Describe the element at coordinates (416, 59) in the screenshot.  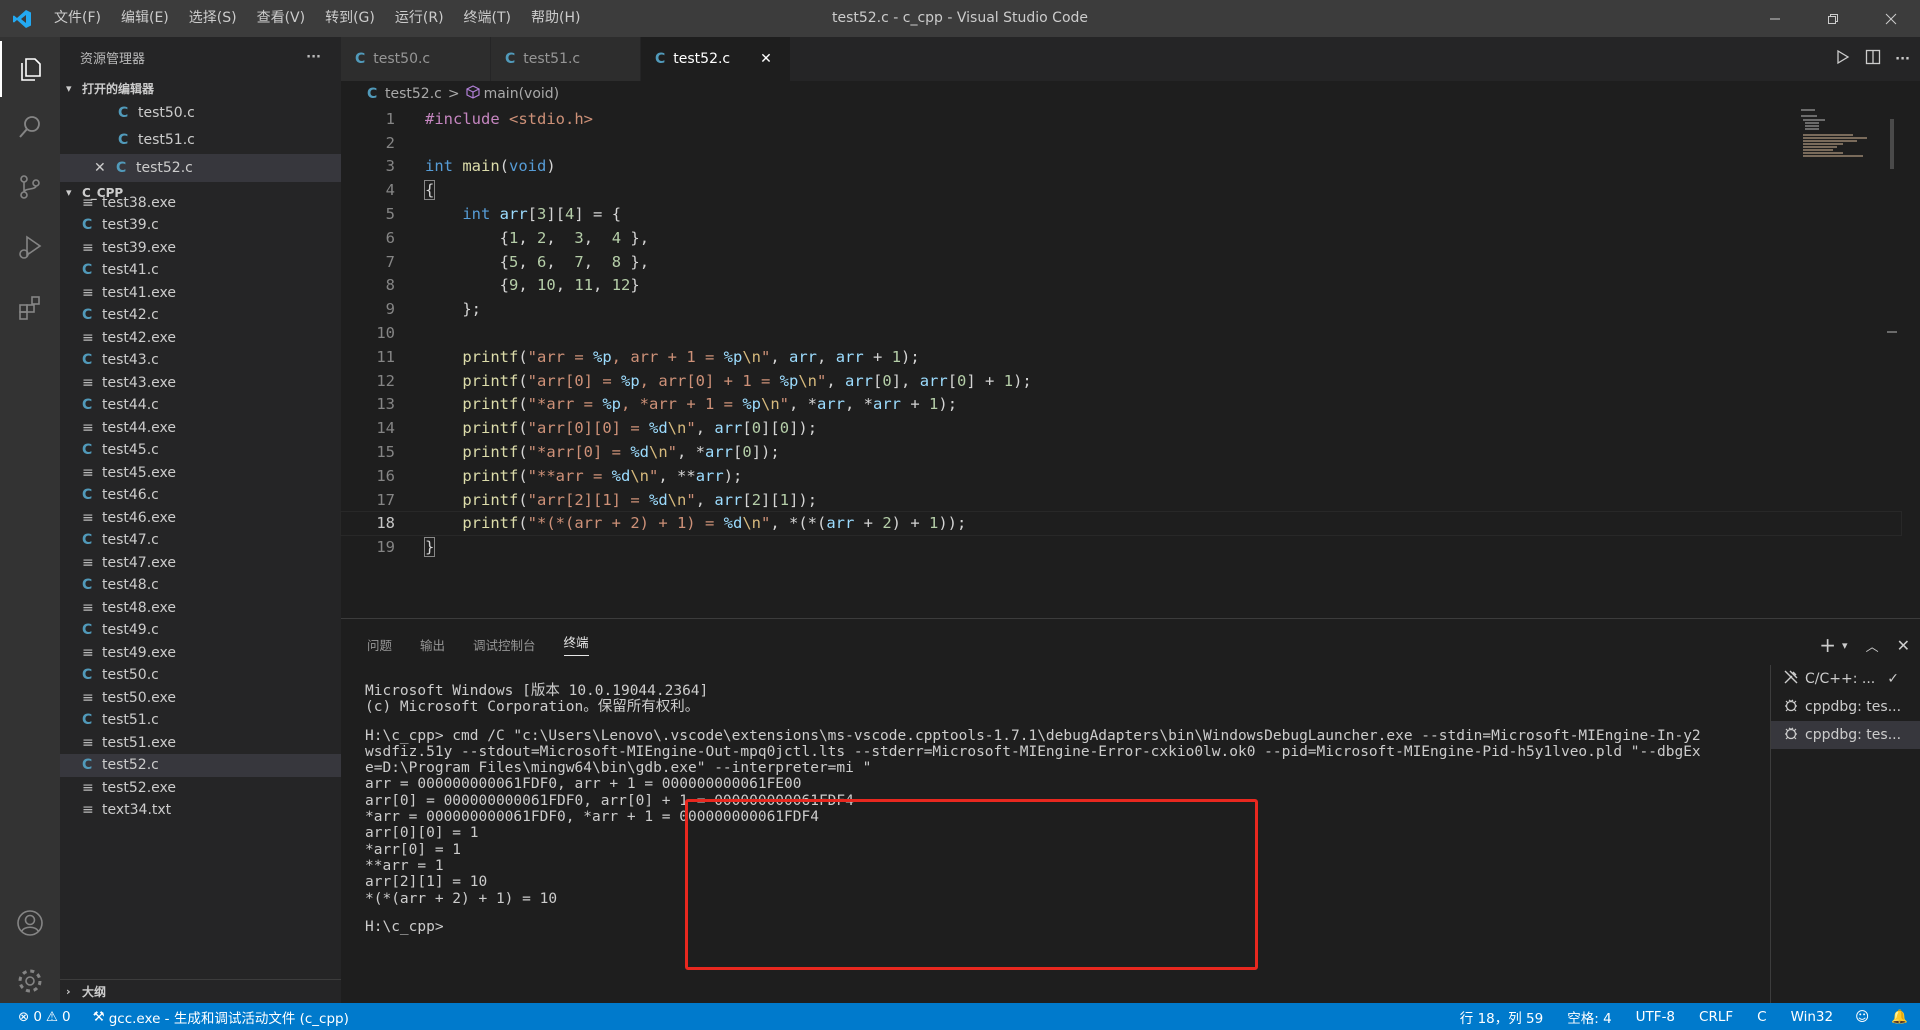
I see `tab-test50: C test50.c` at that location.